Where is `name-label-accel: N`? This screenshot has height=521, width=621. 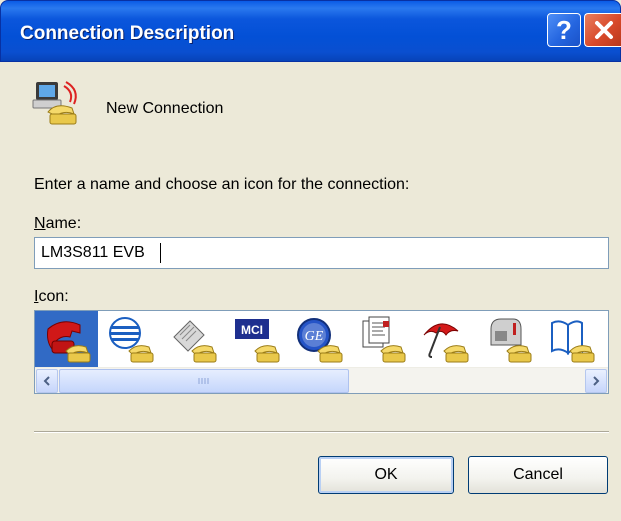
name-label-accel: N is located at coordinates (40, 223).